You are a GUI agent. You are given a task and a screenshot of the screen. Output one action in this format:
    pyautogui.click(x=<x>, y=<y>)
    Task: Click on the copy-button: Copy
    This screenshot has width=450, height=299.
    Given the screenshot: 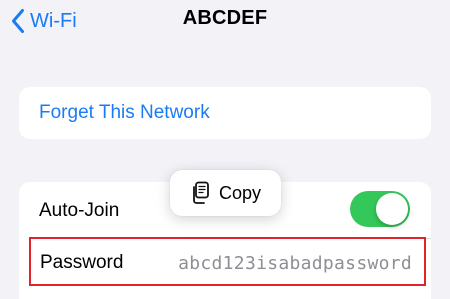 What is the action you would take?
    pyautogui.click(x=225, y=193)
    